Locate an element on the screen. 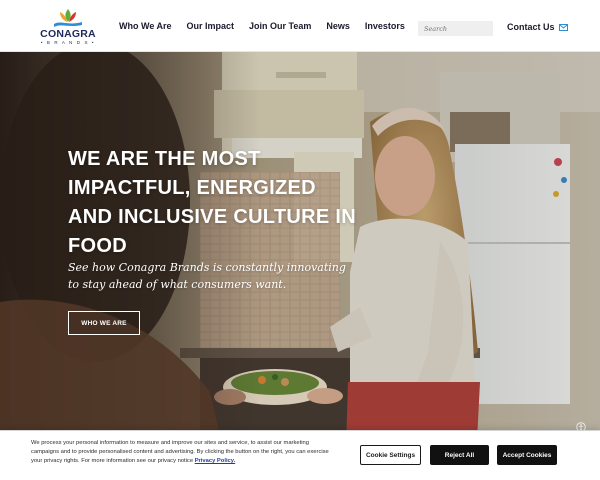 This screenshot has width=600, height=480. accept-cookies-button: Accept Cookies is located at coordinates (527, 455).